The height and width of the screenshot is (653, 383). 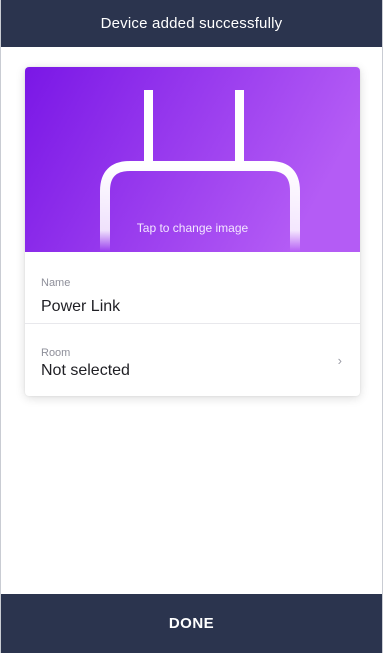 I want to click on room-field-value: Not selected, so click(x=85, y=370).